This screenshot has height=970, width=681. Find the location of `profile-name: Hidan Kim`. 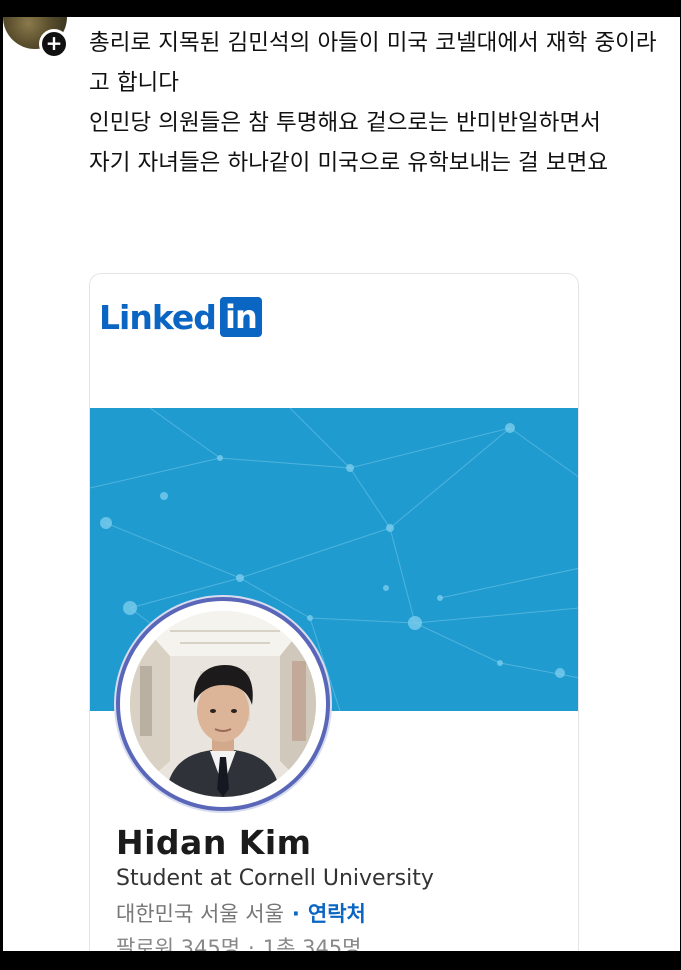

profile-name: Hidan Kim is located at coordinates (214, 842).